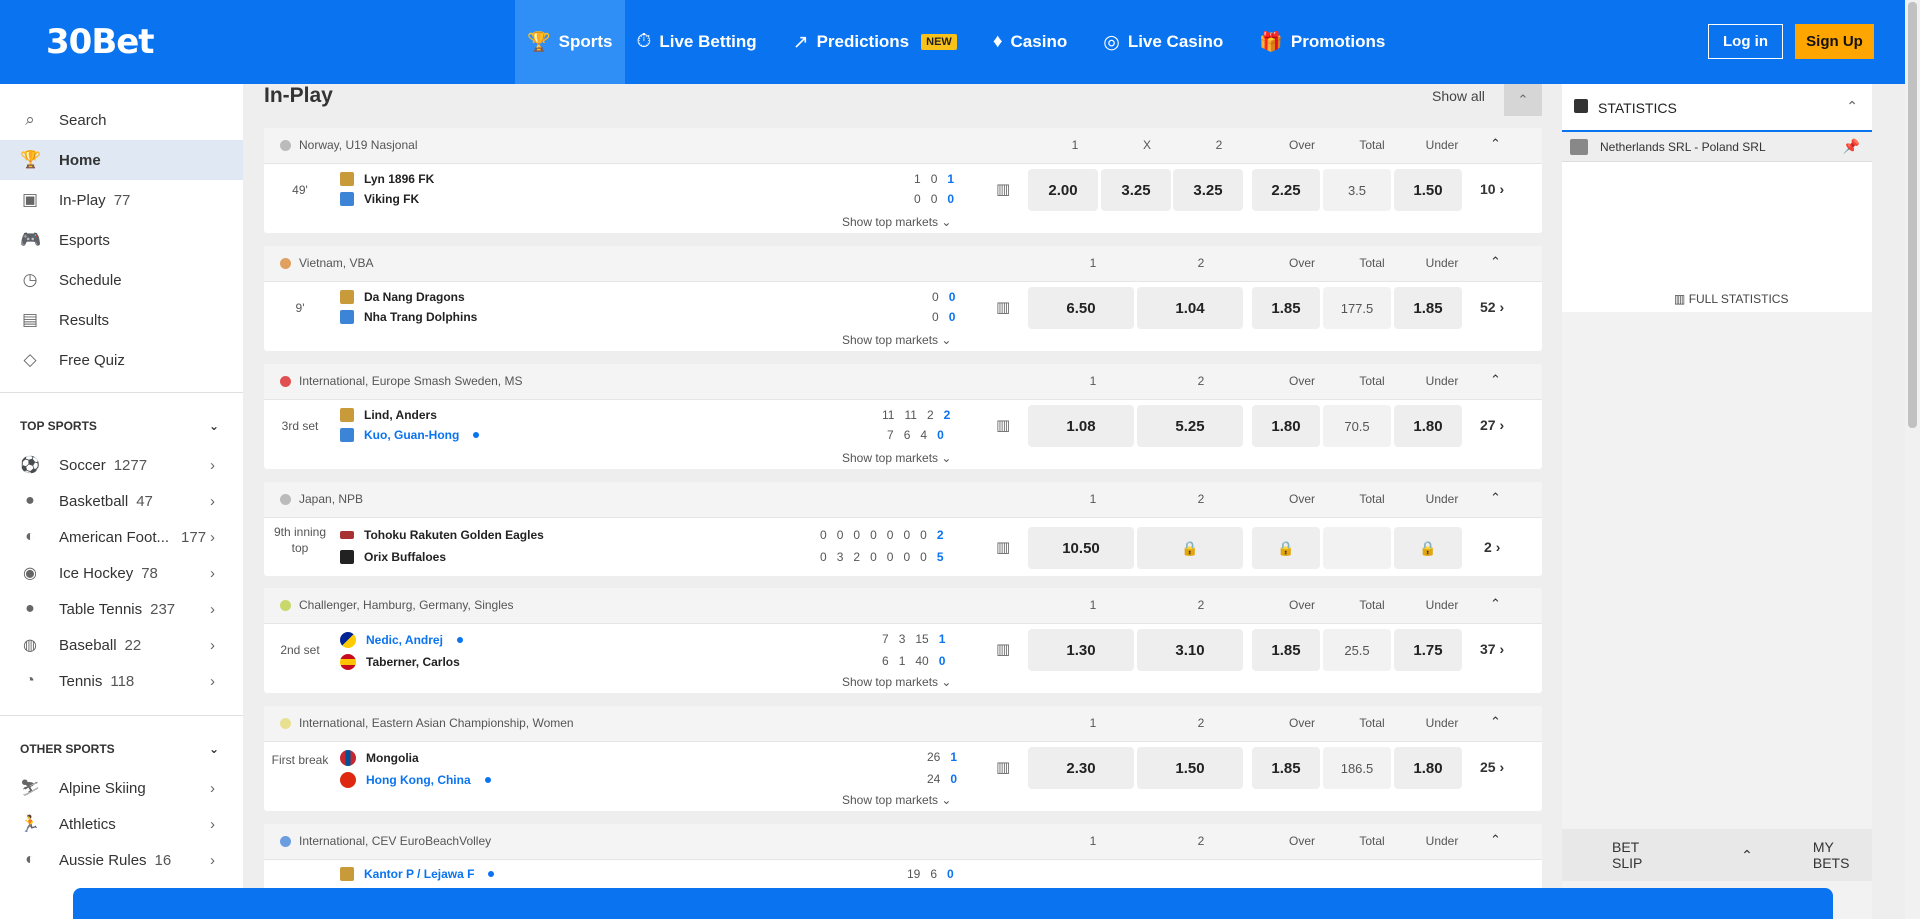 The width and height of the screenshot is (1920, 919). I want to click on team-home: Tohoku Rakuten Golden Eagles, so click(442, 535).